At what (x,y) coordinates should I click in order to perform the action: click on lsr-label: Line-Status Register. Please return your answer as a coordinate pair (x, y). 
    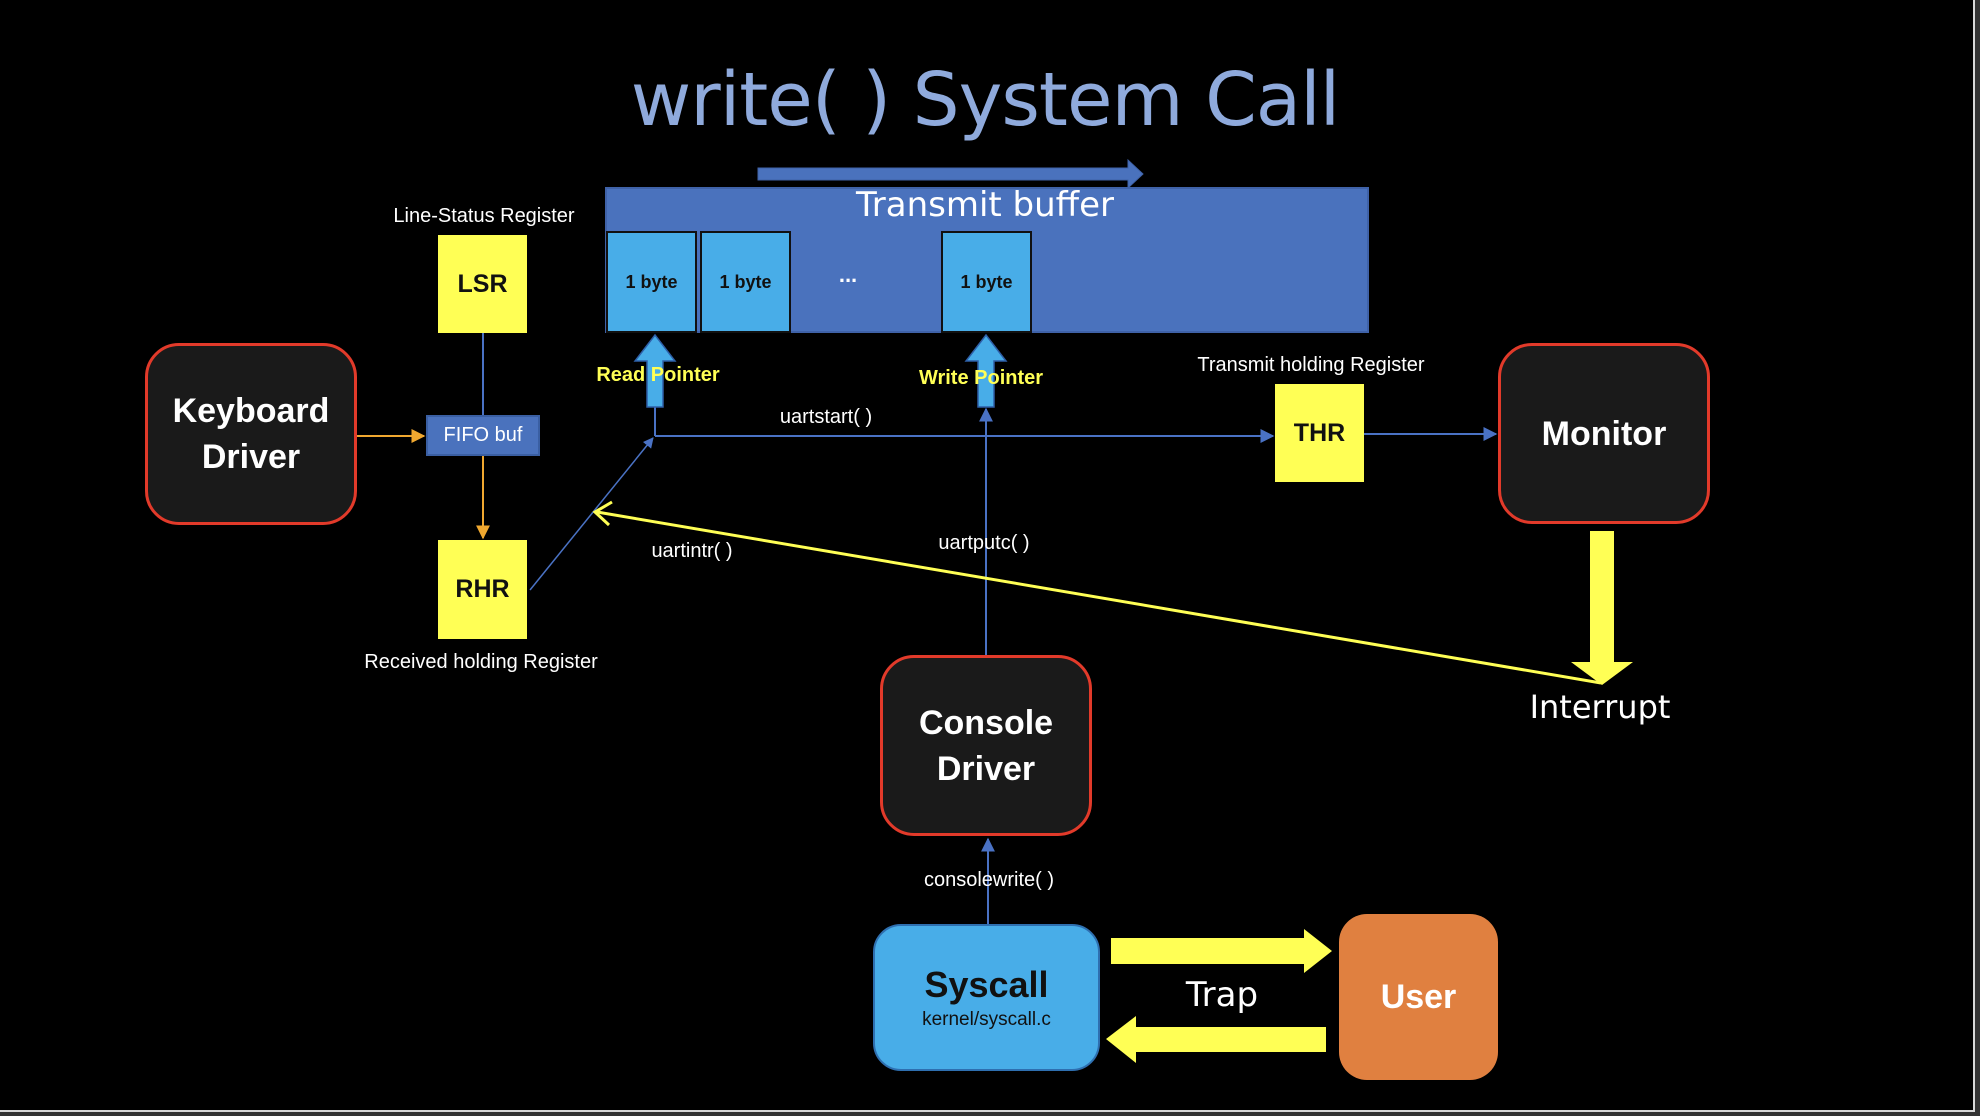
    Looking at the image, I should click on (484, 216).